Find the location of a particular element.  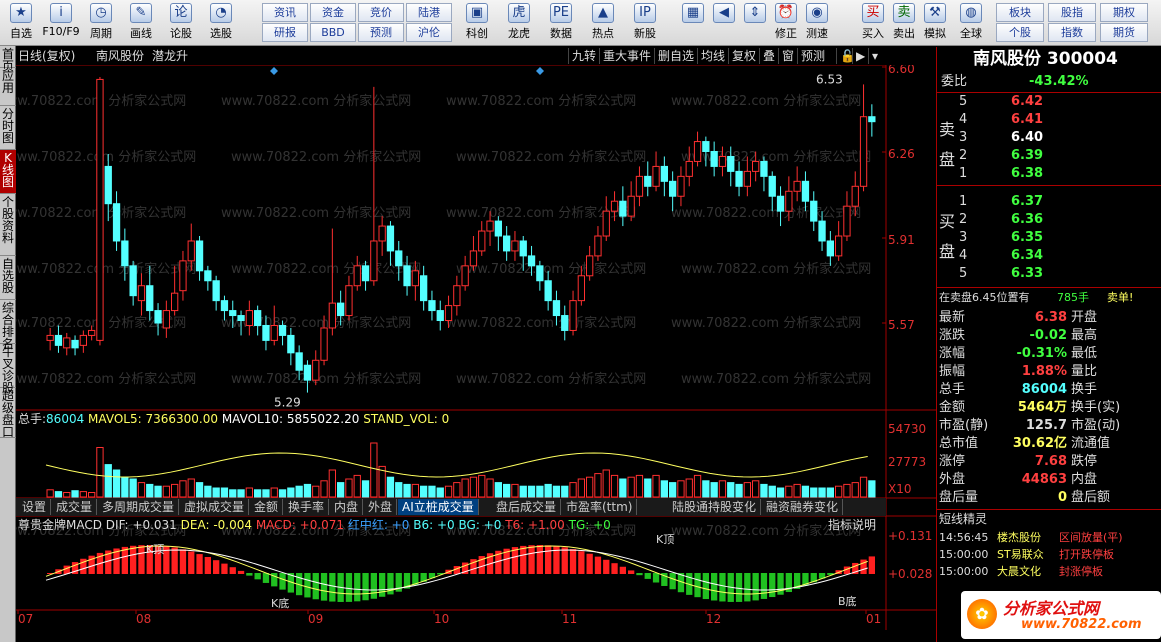

indicator-tab-6: 内盘 is located at coordinates (347, 507).